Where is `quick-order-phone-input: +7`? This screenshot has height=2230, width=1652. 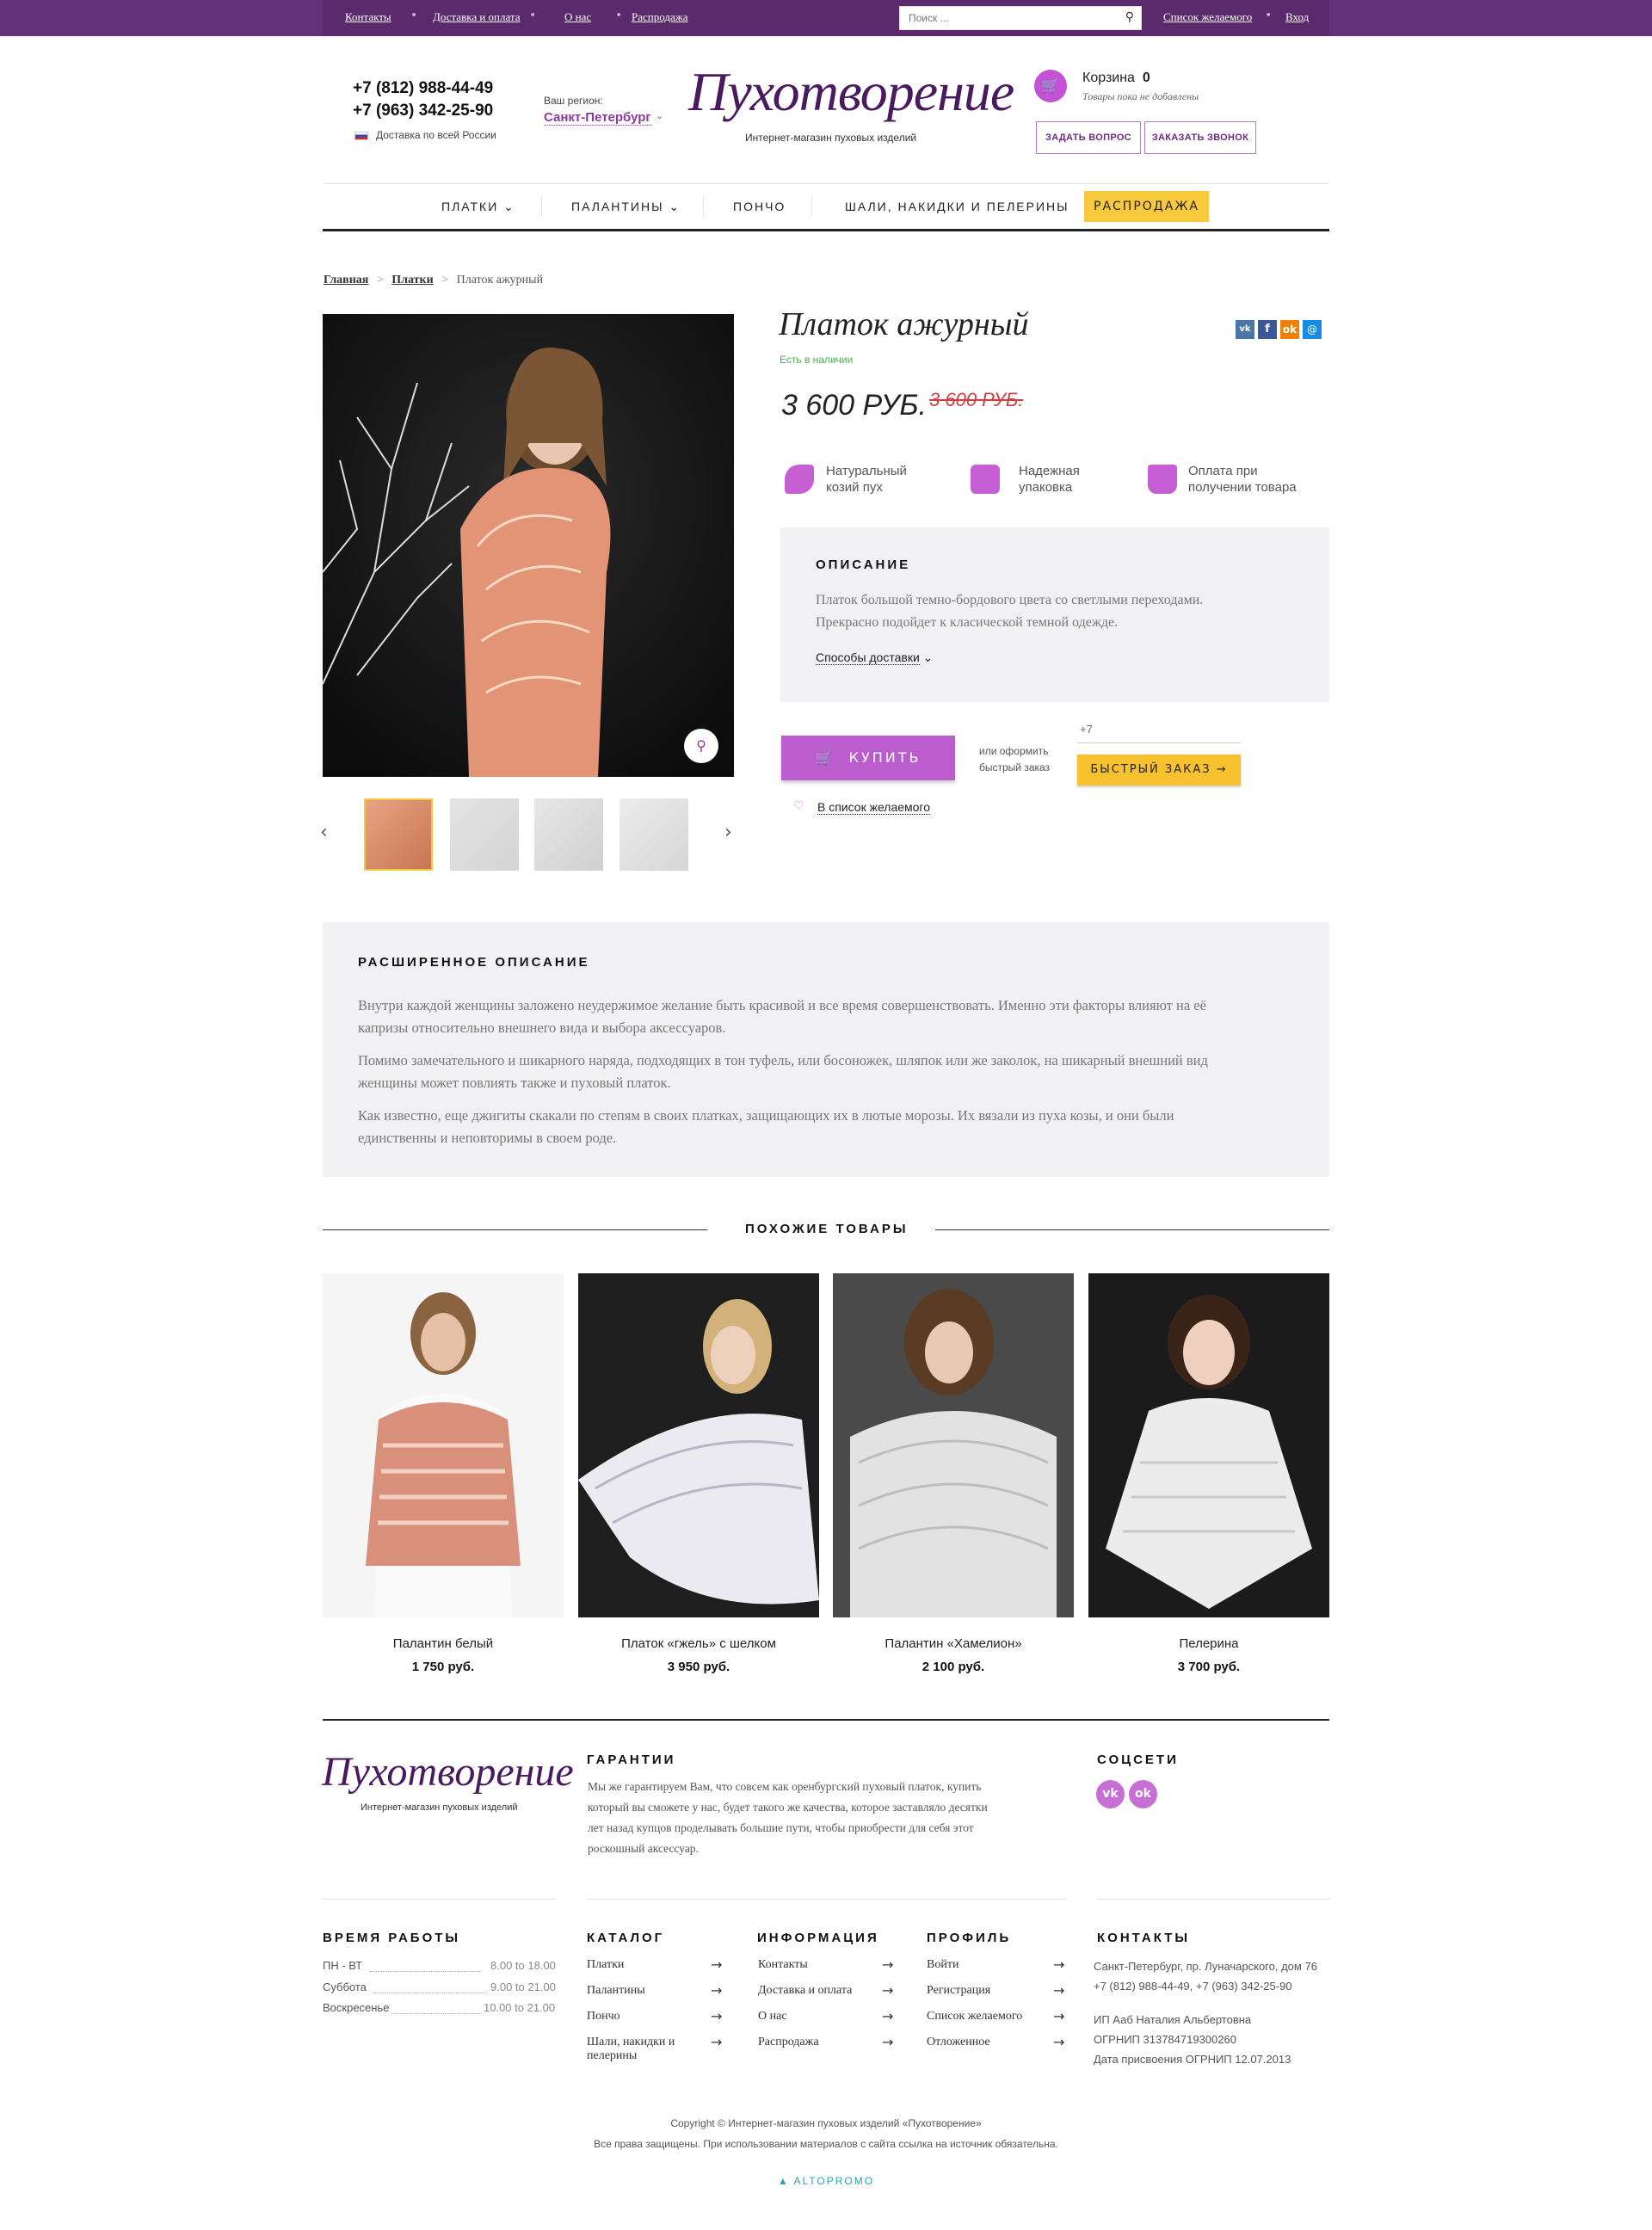
quick-order-phone-input: +7 is located at coordinates (1159, 733).